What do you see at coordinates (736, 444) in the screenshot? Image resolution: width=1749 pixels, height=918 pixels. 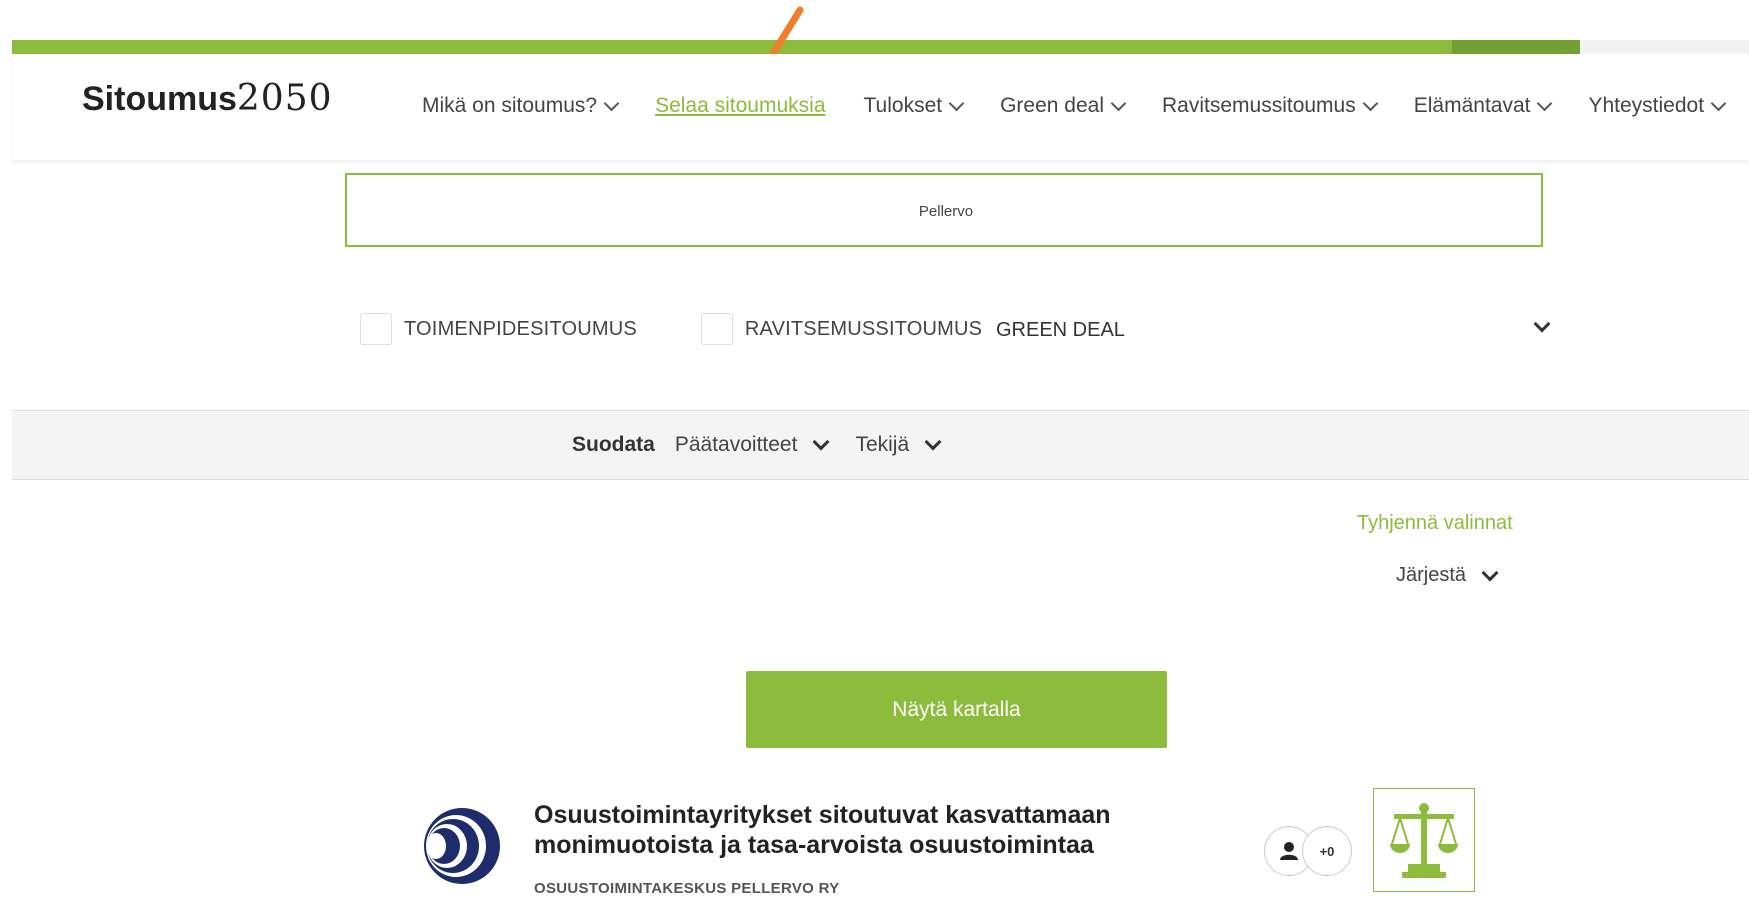 I see `filter-label: Päätavoitteet` at bounding box center [736, 444].